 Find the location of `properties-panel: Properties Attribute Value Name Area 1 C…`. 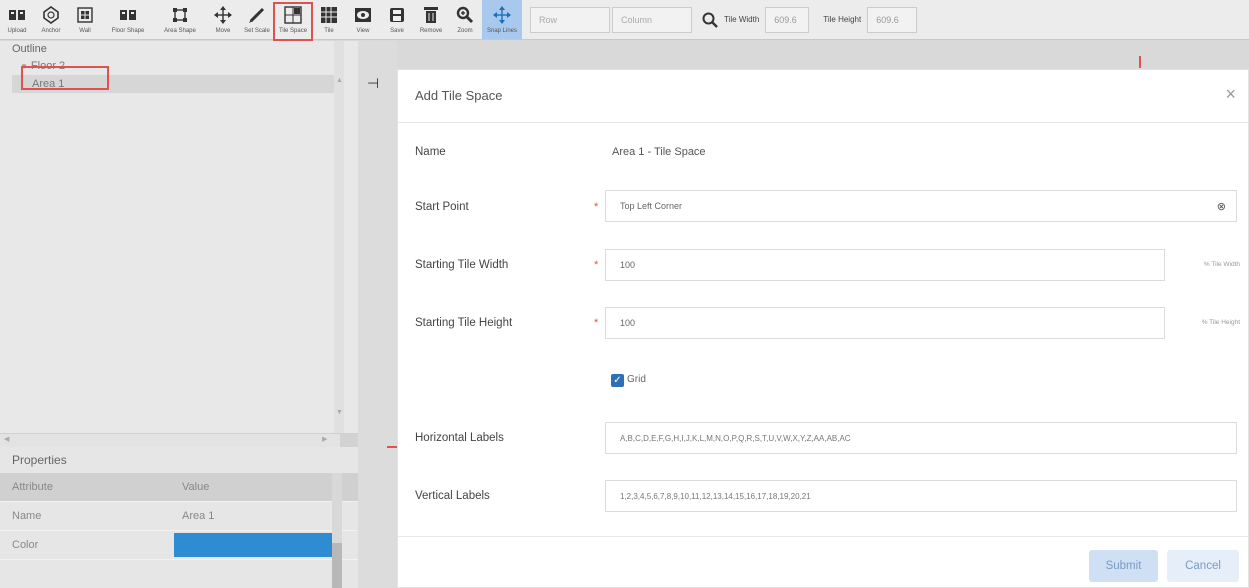

properties-panel: Properties Attribute Value Name Area 1 C… is located at coordinates (179, 517).